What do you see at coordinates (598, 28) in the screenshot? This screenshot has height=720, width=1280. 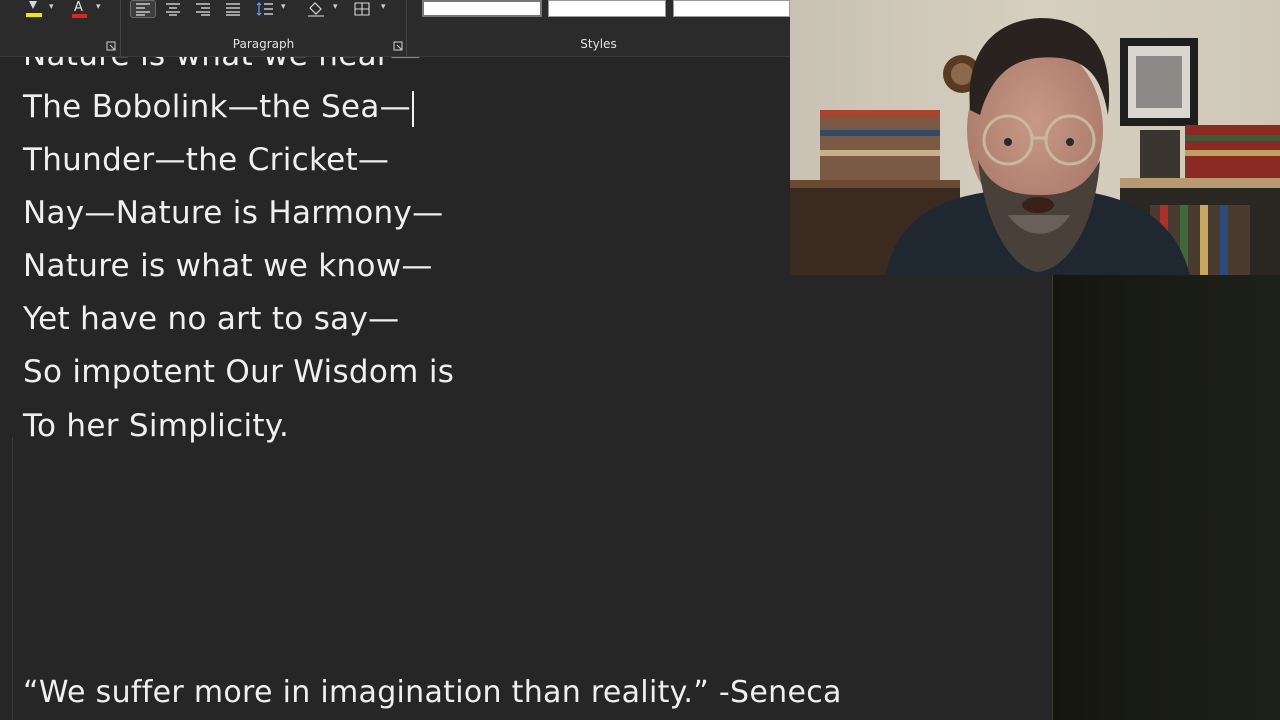 I see `styles-group: Styles` at bounding box center [598, 28].